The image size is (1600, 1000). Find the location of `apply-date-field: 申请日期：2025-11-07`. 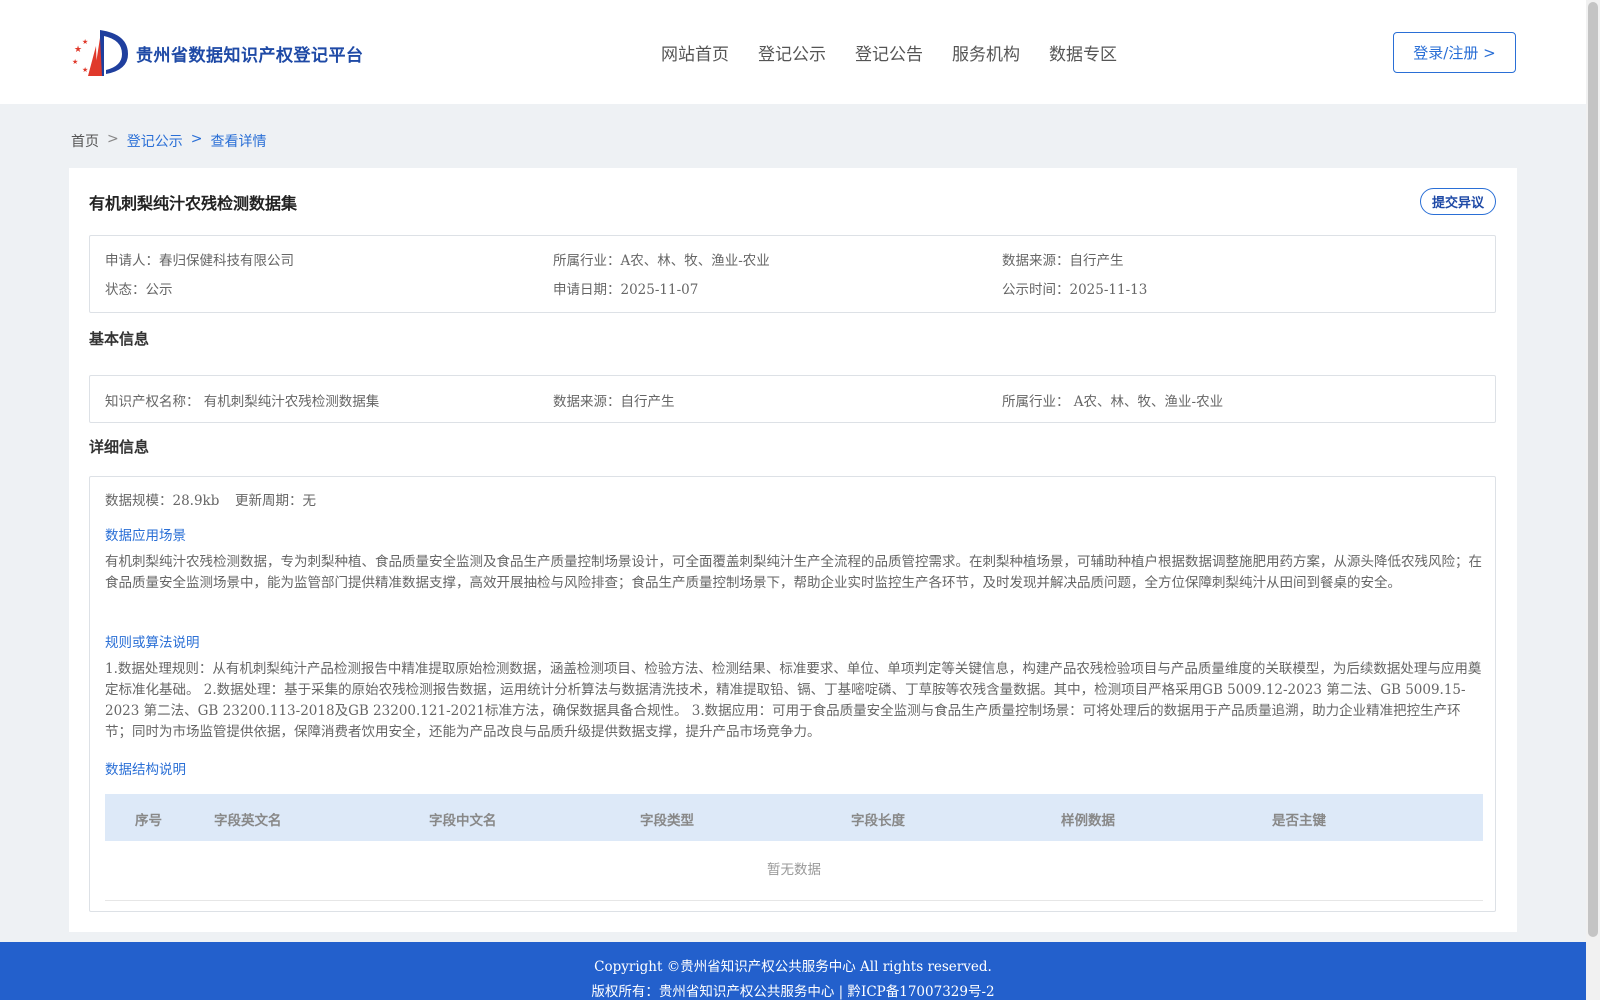

apply-date-field: 申请日期：2025-11-07 is located at coordinates (625, 288).